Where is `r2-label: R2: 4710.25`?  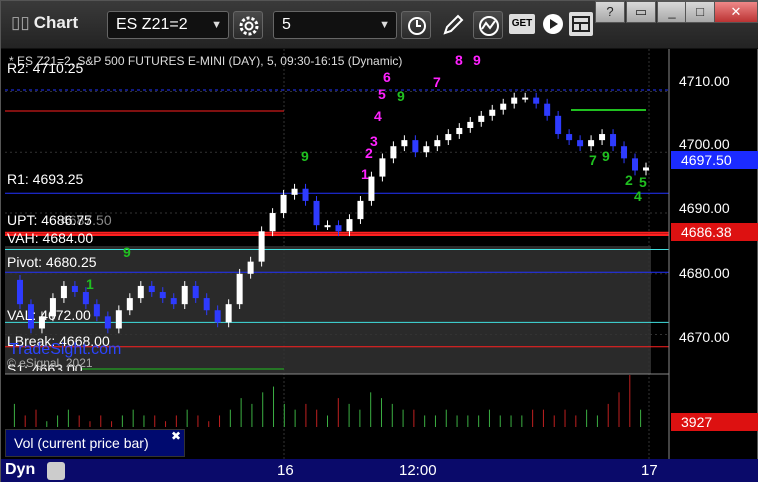
r2-label: R2: 4710.25 is located at coordinates (45, 68).